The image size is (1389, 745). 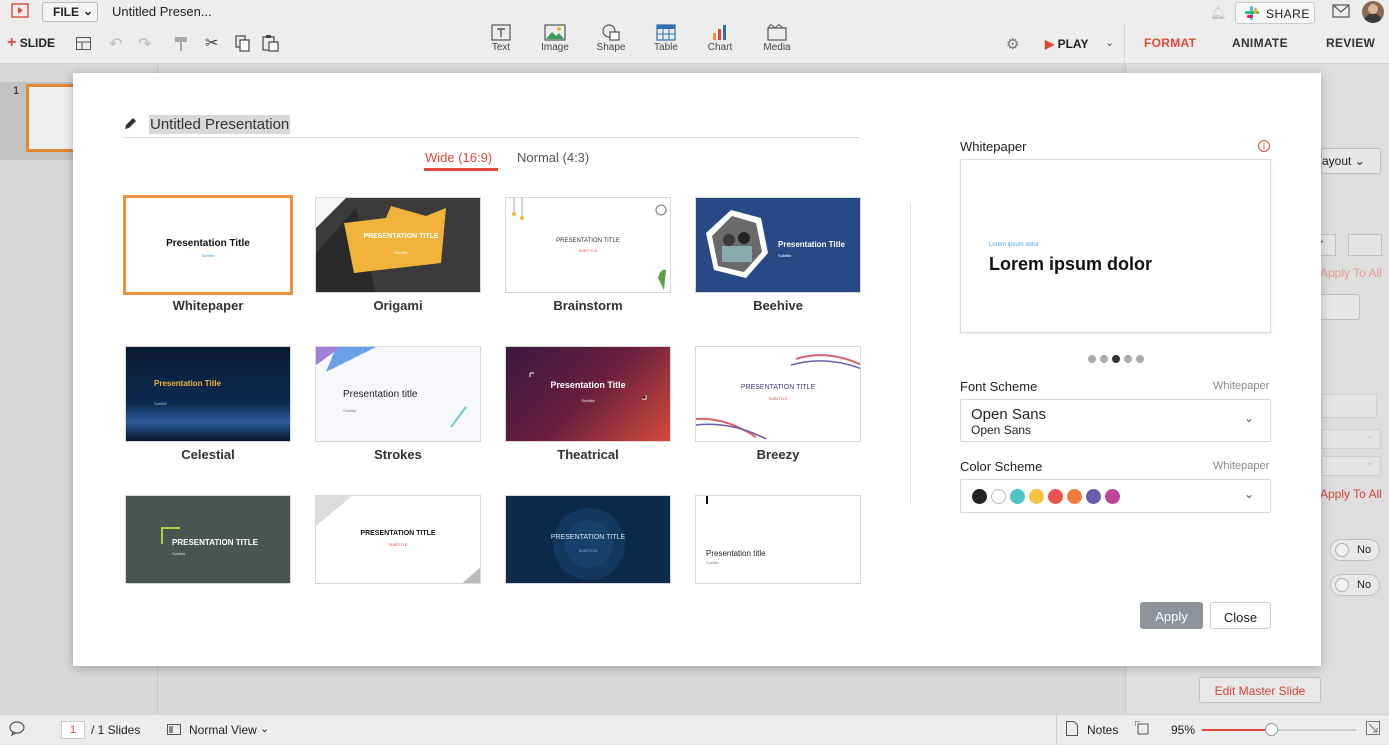 I want to click on cut-icon: ✂, so click(x=211, y=43).